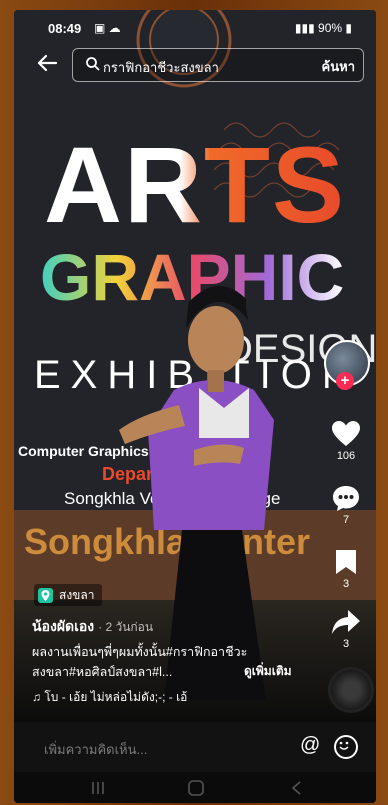 The image size is (388, 805). I want to click on notification-icons: ▣ ☁, so click(107, 28).